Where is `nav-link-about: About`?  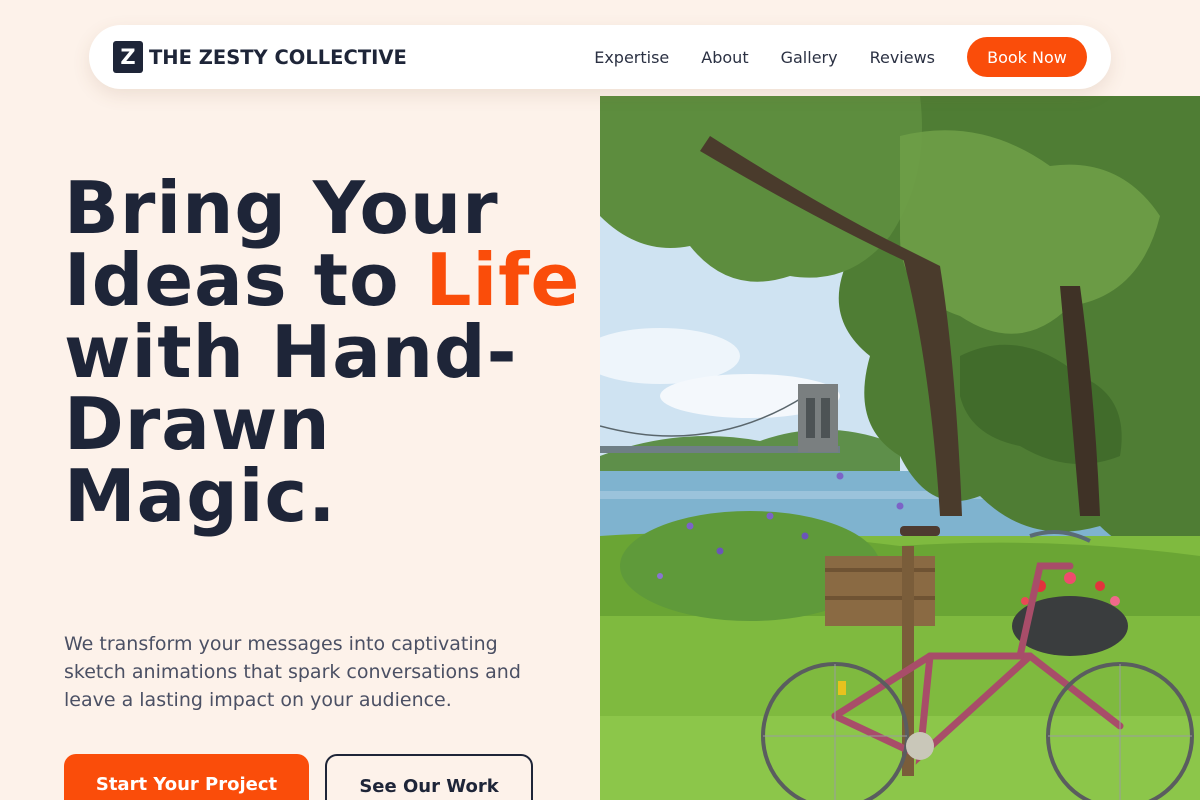
nav-link-about: About is located at coordinates (724, 57).